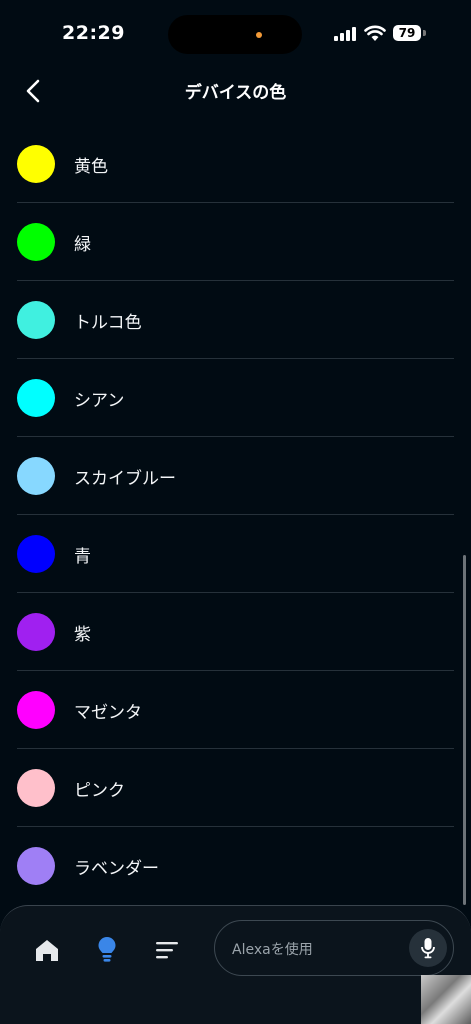  I want to click on color-option: 黄色, so click(235, 164).